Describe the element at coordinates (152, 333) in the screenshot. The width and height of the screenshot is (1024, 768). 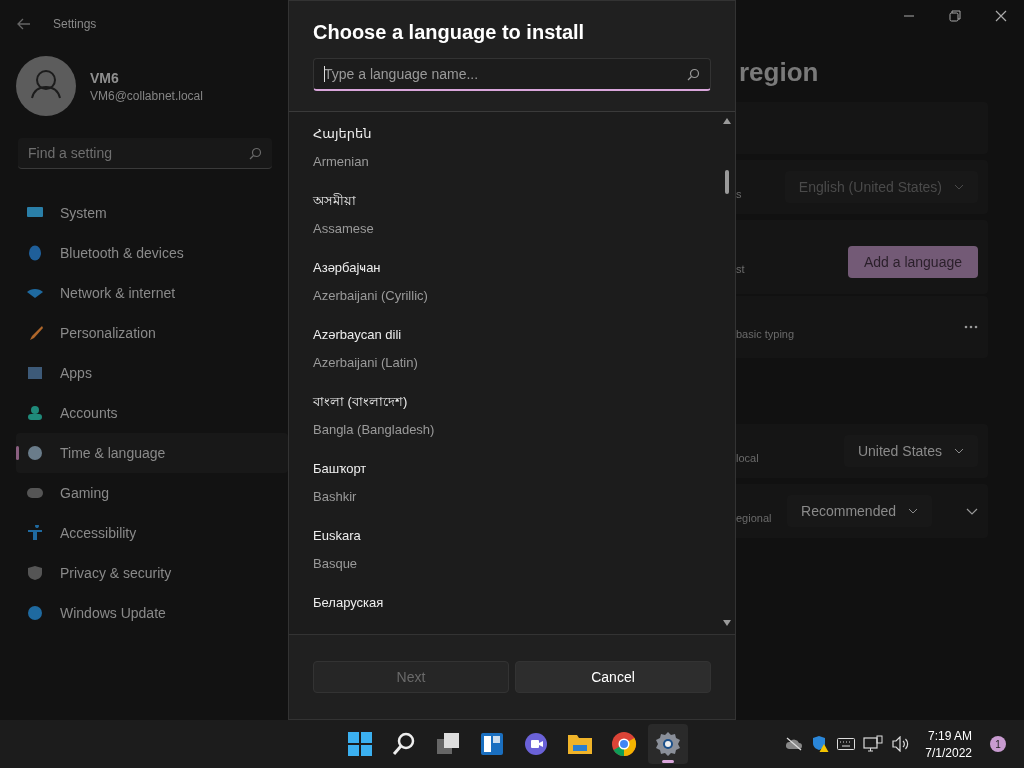
I see `nav-item: Personalization` at that location.